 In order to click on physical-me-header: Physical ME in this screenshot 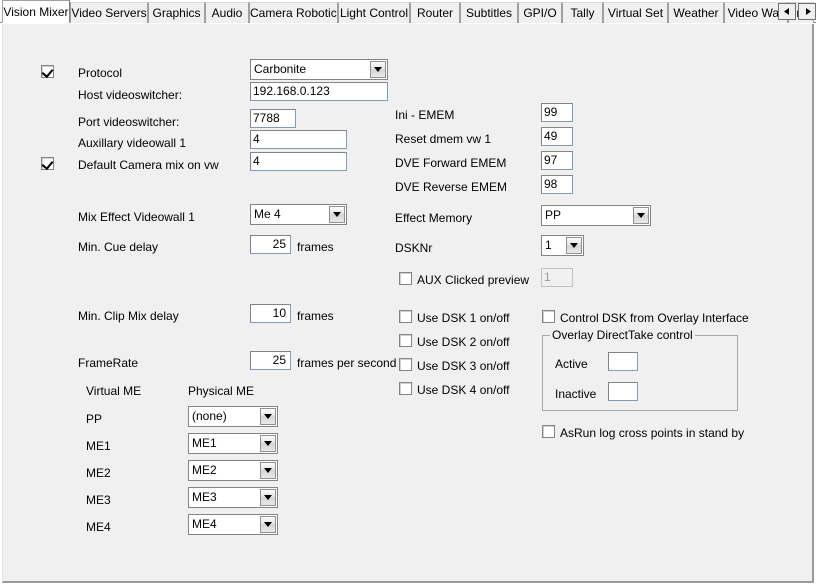, I will do `click(221, 391)`.